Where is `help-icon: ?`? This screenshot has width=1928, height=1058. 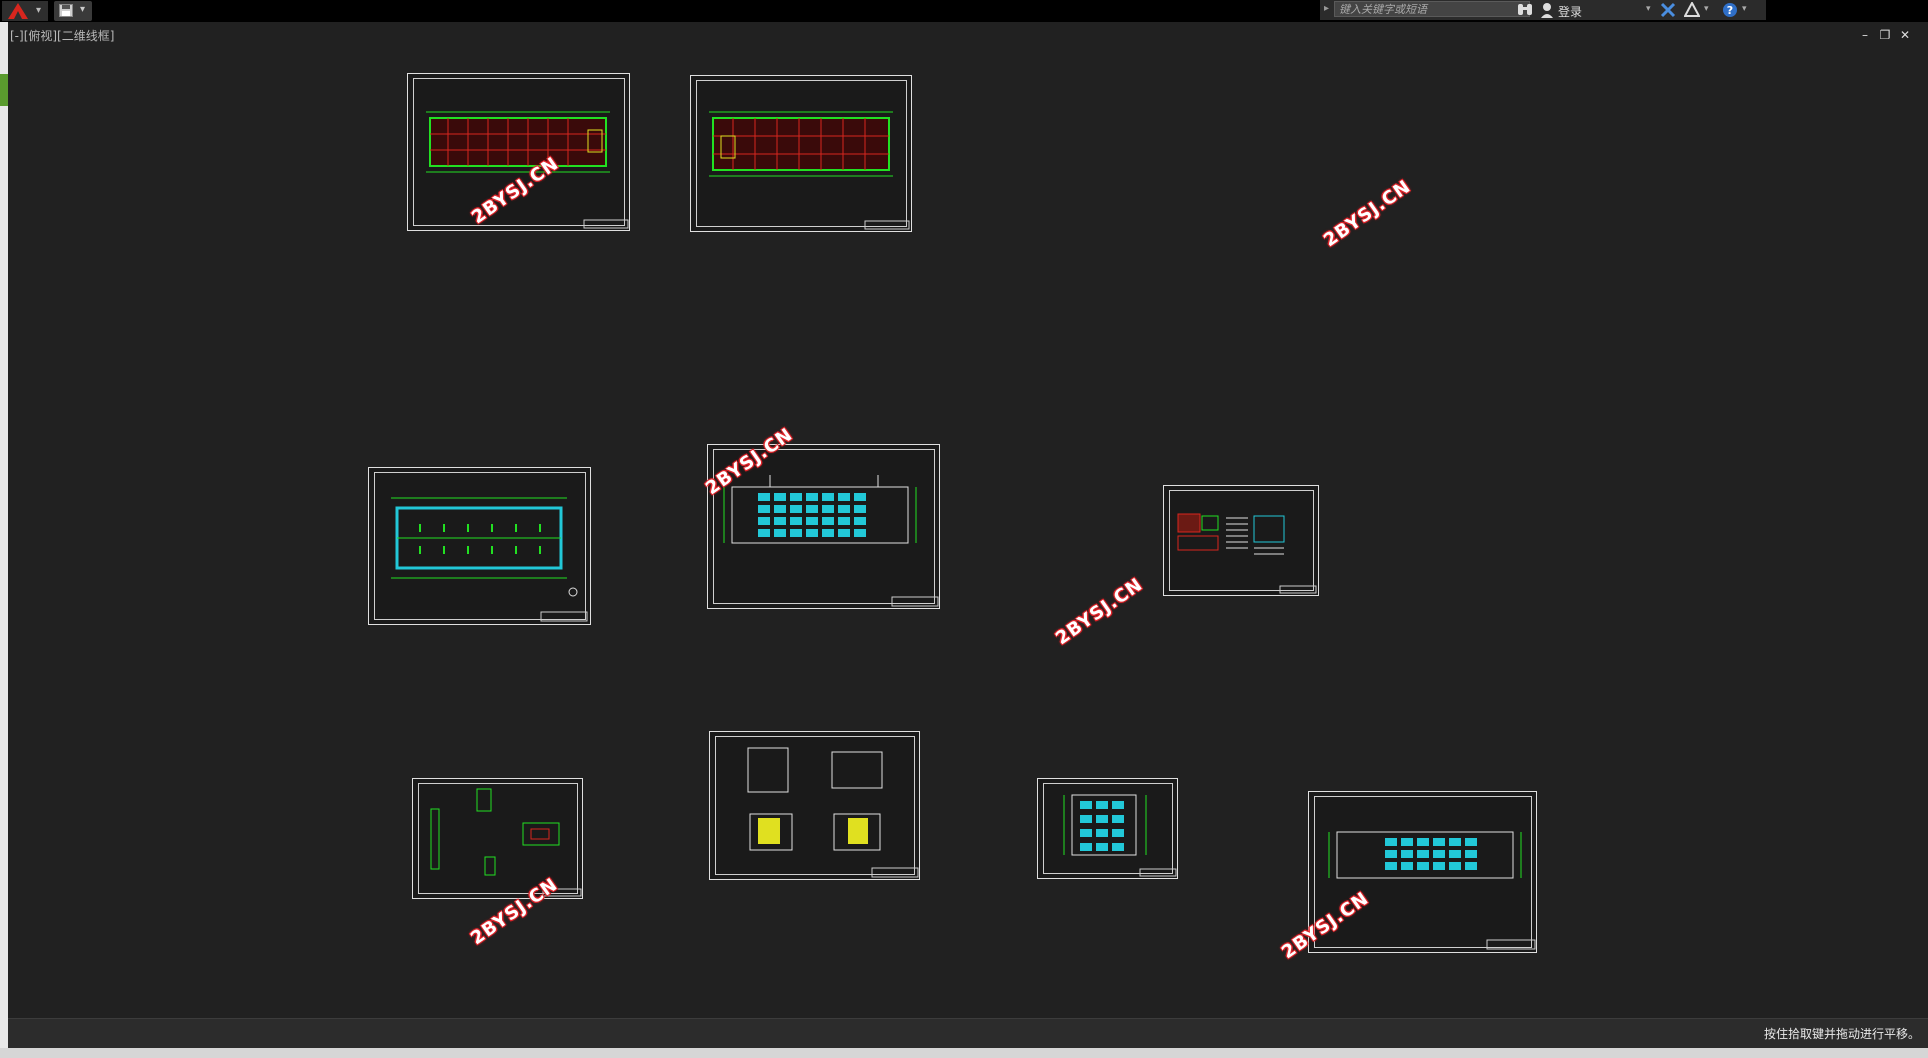
help-icon: ? is located at coordinates (1730, 10).